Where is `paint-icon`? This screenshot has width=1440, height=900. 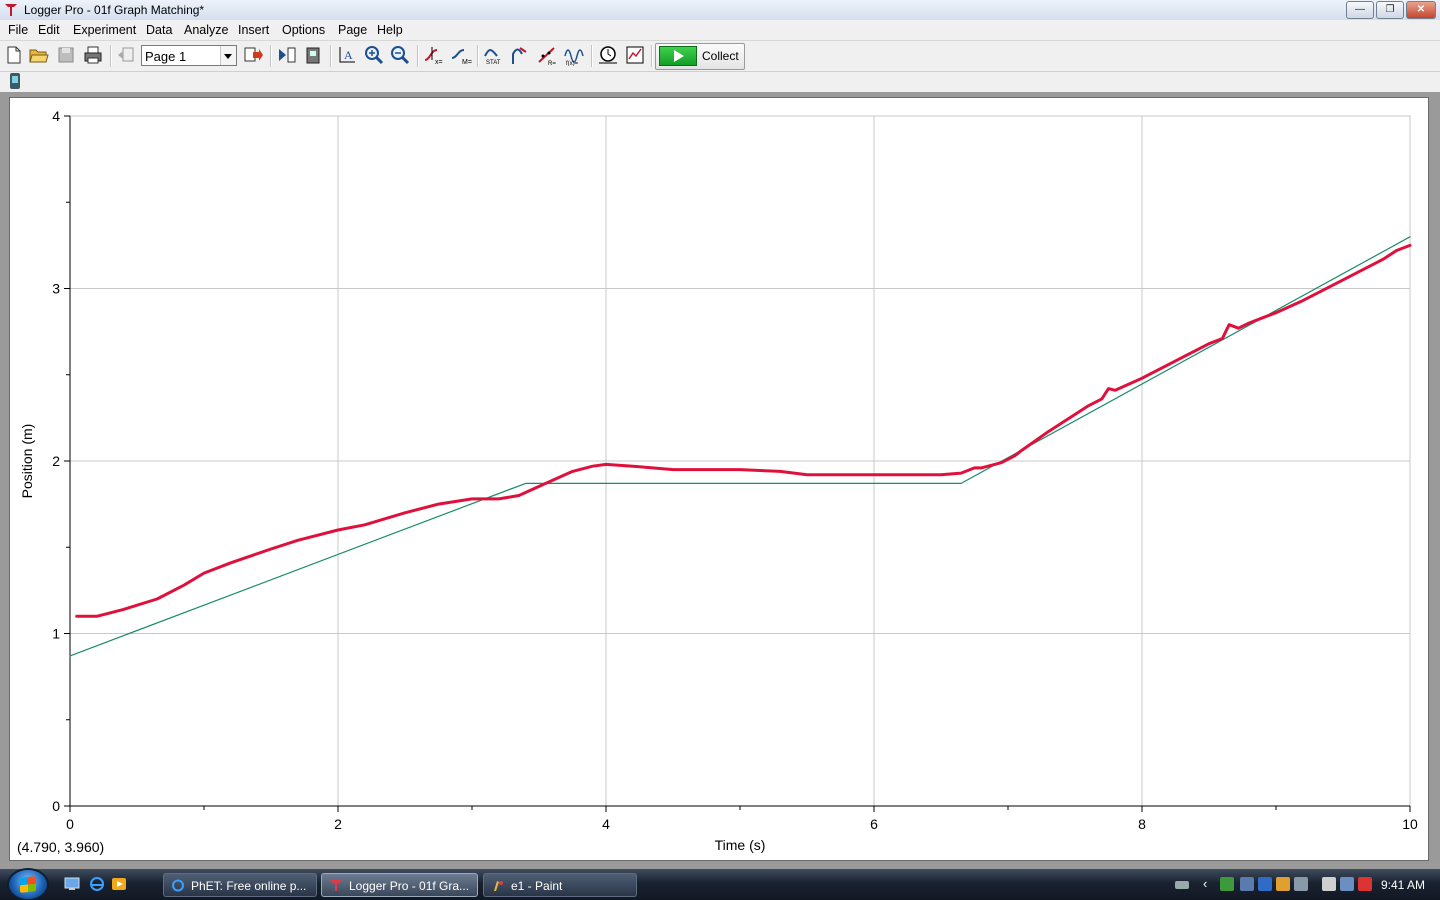
paint-icon is located at coordinates (498, 886).